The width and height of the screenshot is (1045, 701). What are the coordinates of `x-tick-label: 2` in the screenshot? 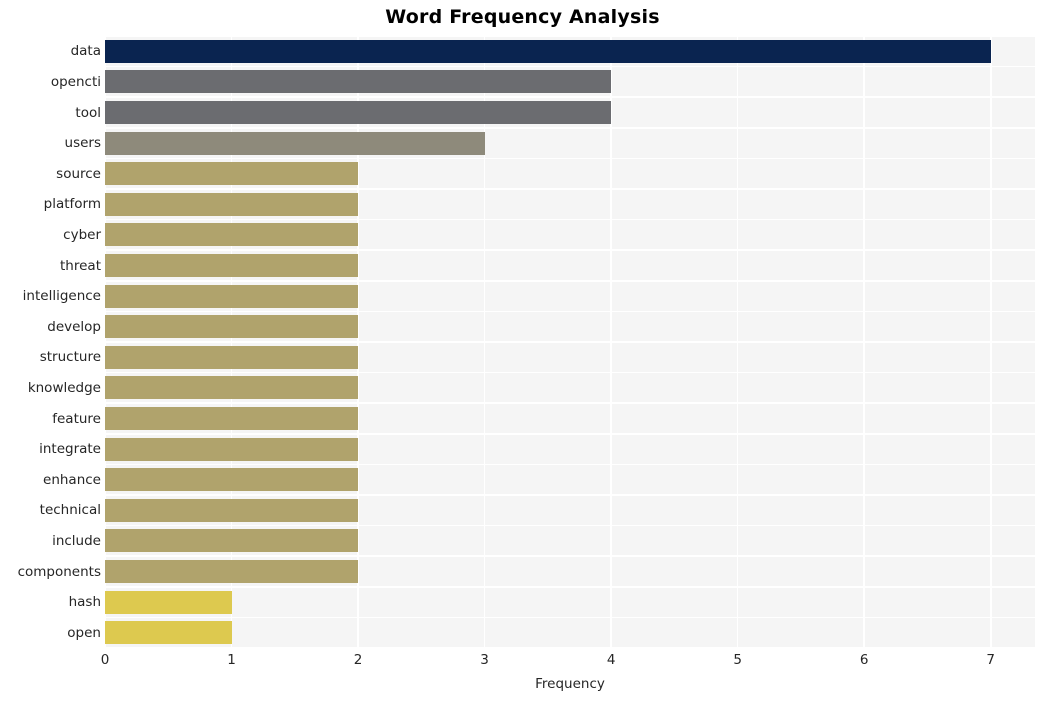 It's located at (358, 660).